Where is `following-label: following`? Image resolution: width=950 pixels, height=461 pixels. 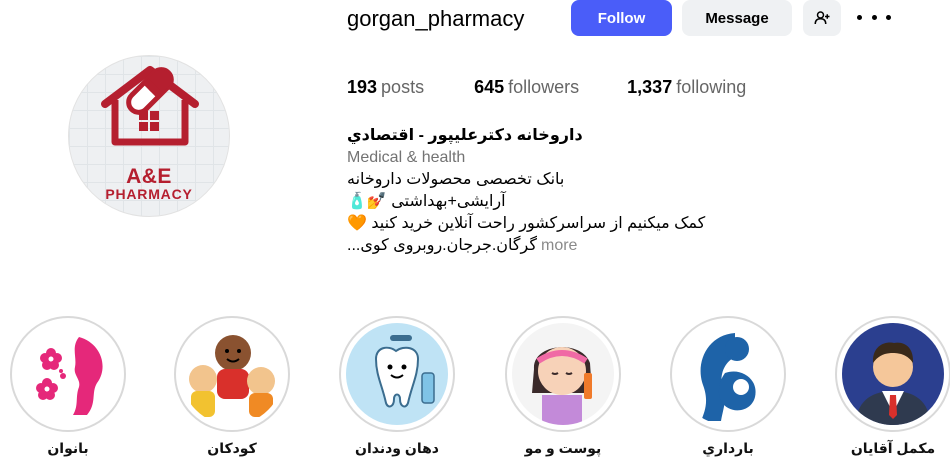
following-label: following is located at coordinates (711, 87).